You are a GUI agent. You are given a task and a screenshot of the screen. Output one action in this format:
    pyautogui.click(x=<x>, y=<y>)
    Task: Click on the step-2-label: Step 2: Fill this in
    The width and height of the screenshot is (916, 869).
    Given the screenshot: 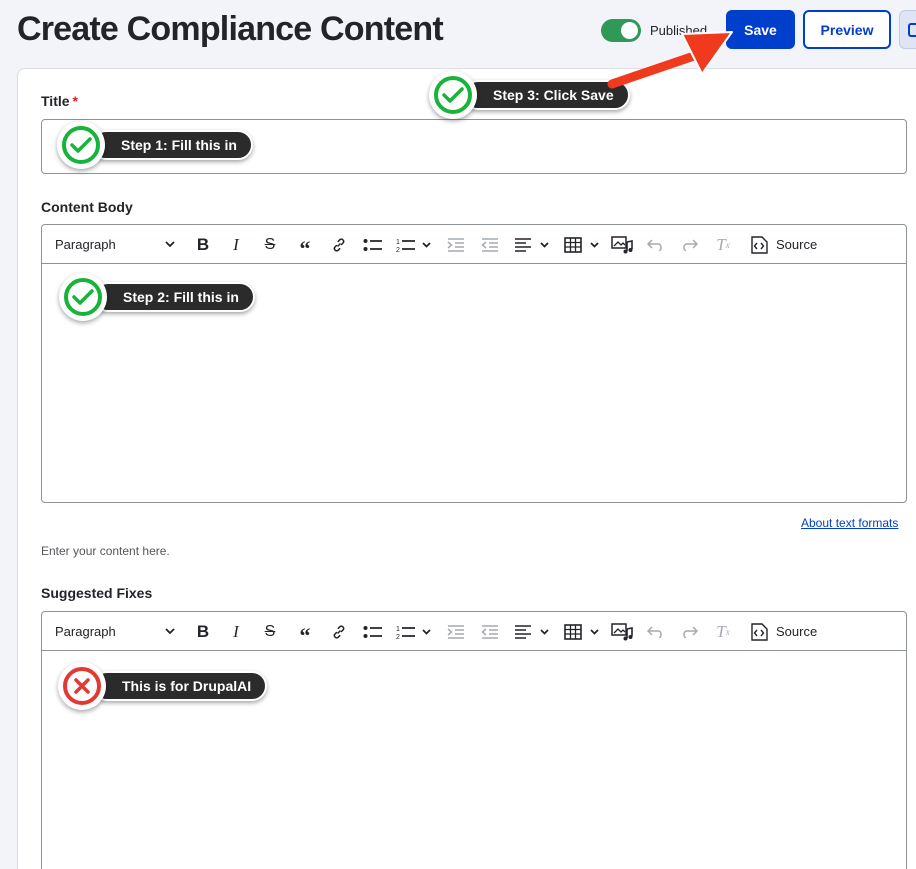 What is the action you would take?
    pyautogui.click(x=174, y=297)
    